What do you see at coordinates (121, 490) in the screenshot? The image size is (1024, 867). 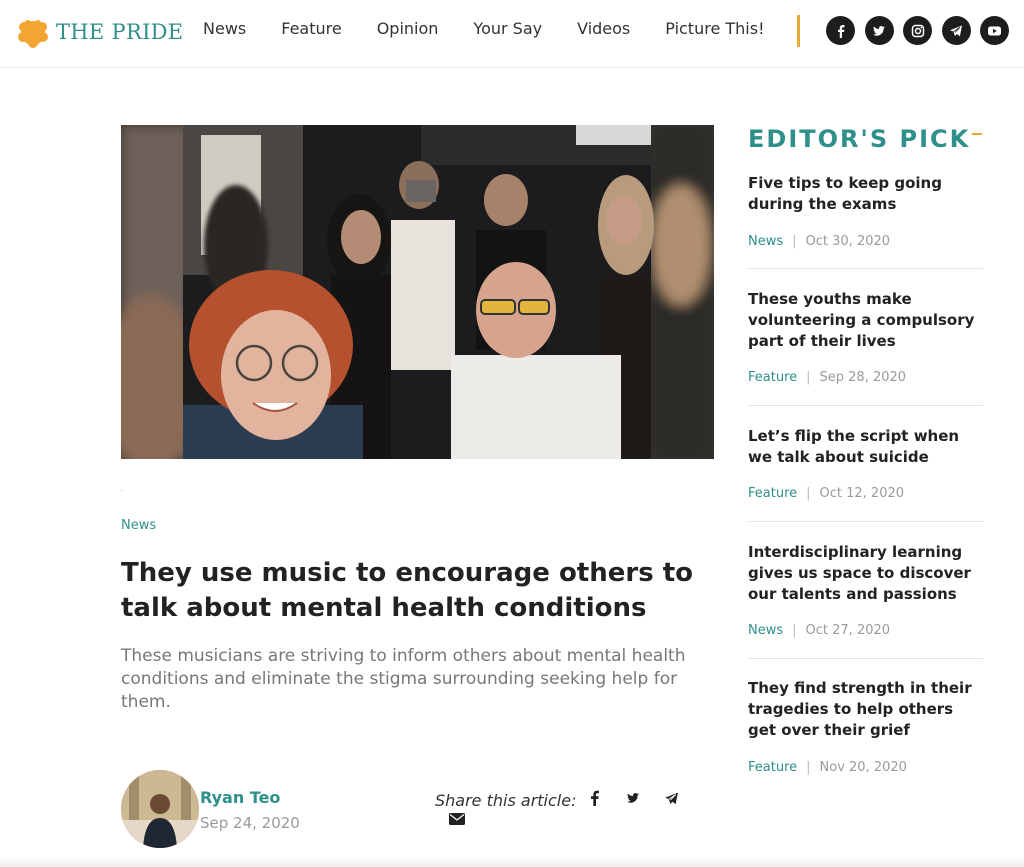 I see `image-caption-dot` at bounding box center [121, 490].